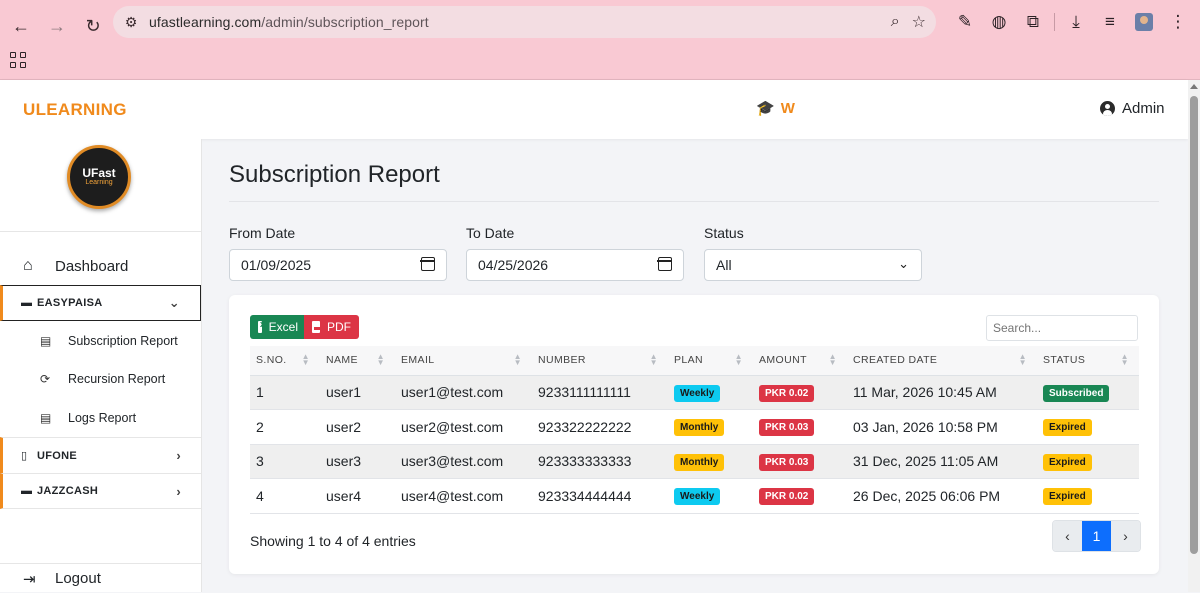  I want to click on download-icon: ⤓, so click(1076, 22).